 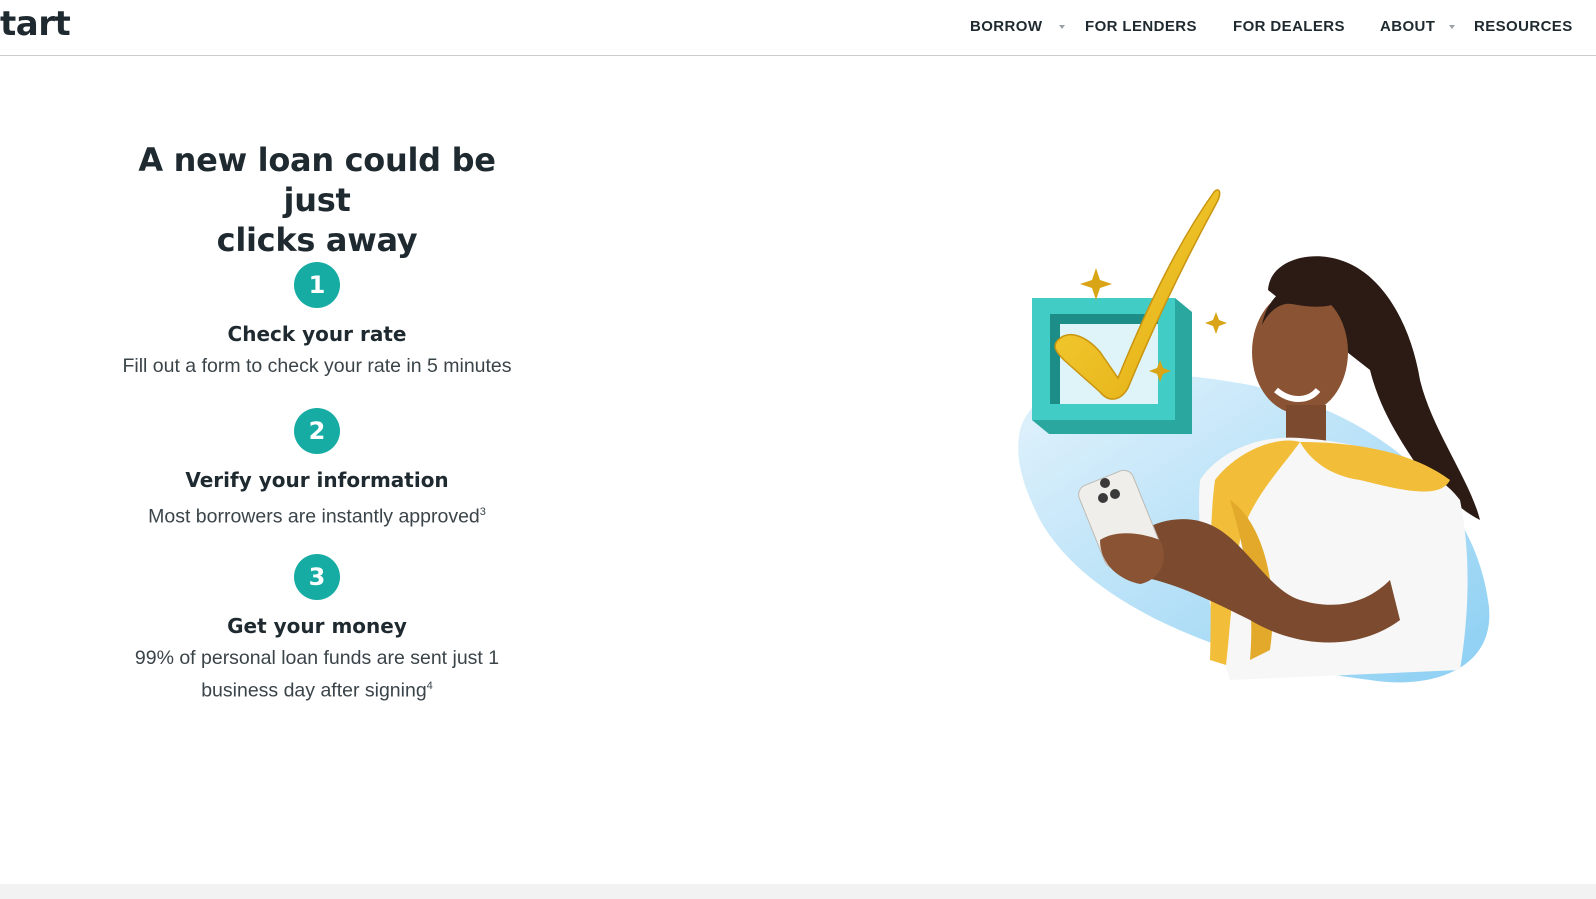 I want to click on step-number-badge: 1, so click(x=317, y=285).